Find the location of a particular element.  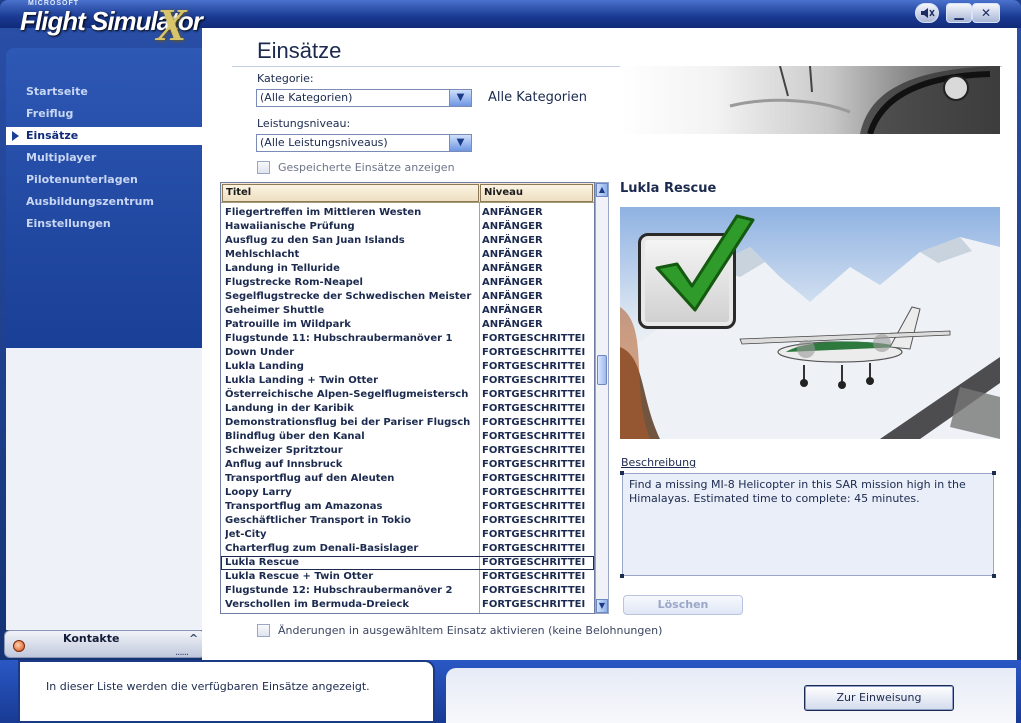

scroll-down-icon: ▼ is located at coordinates (602, 606).